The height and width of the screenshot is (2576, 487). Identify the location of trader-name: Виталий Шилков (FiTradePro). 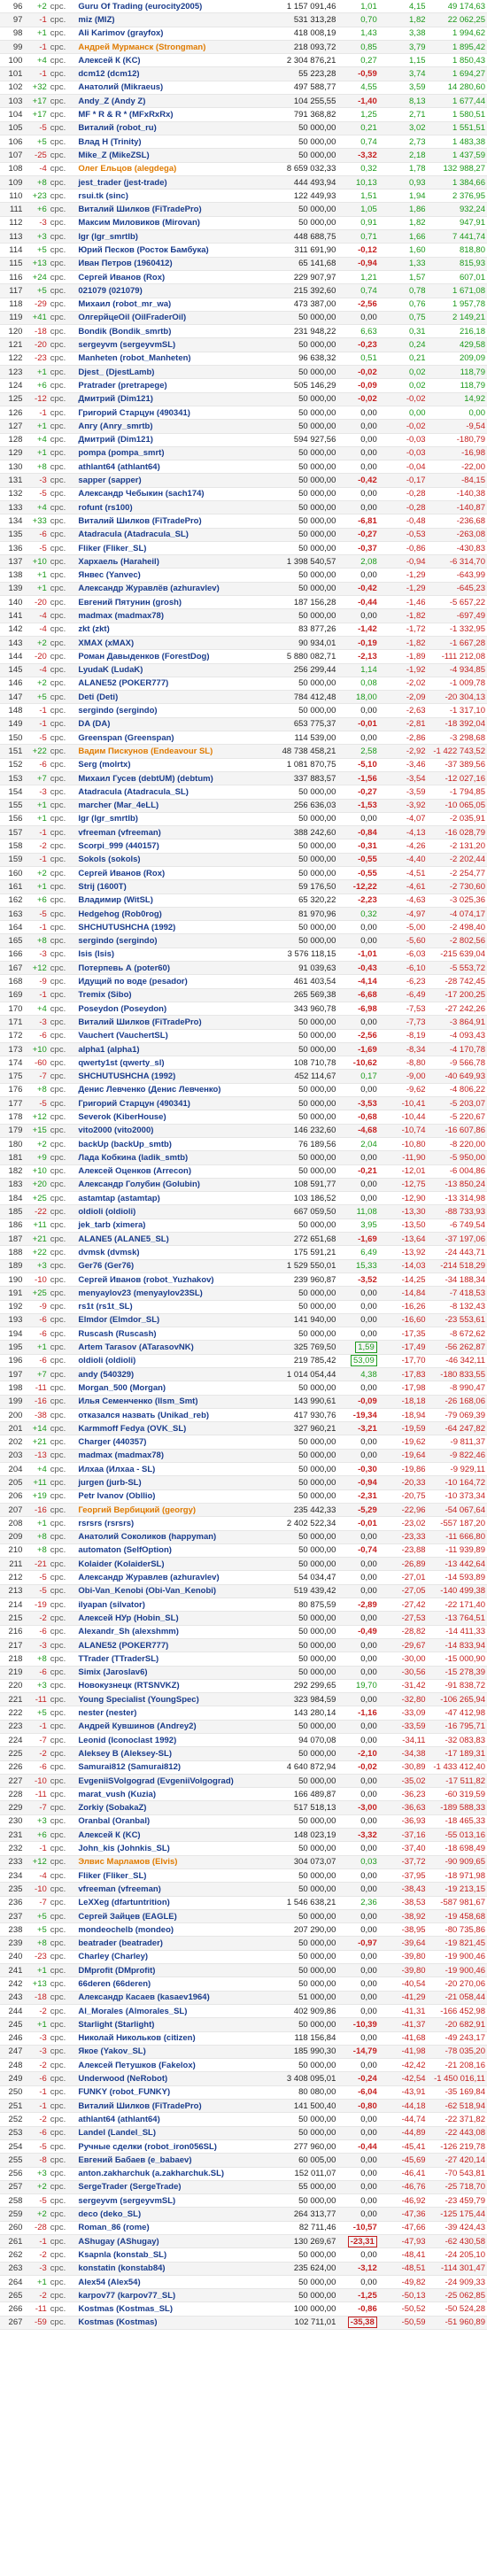
(171, 209).